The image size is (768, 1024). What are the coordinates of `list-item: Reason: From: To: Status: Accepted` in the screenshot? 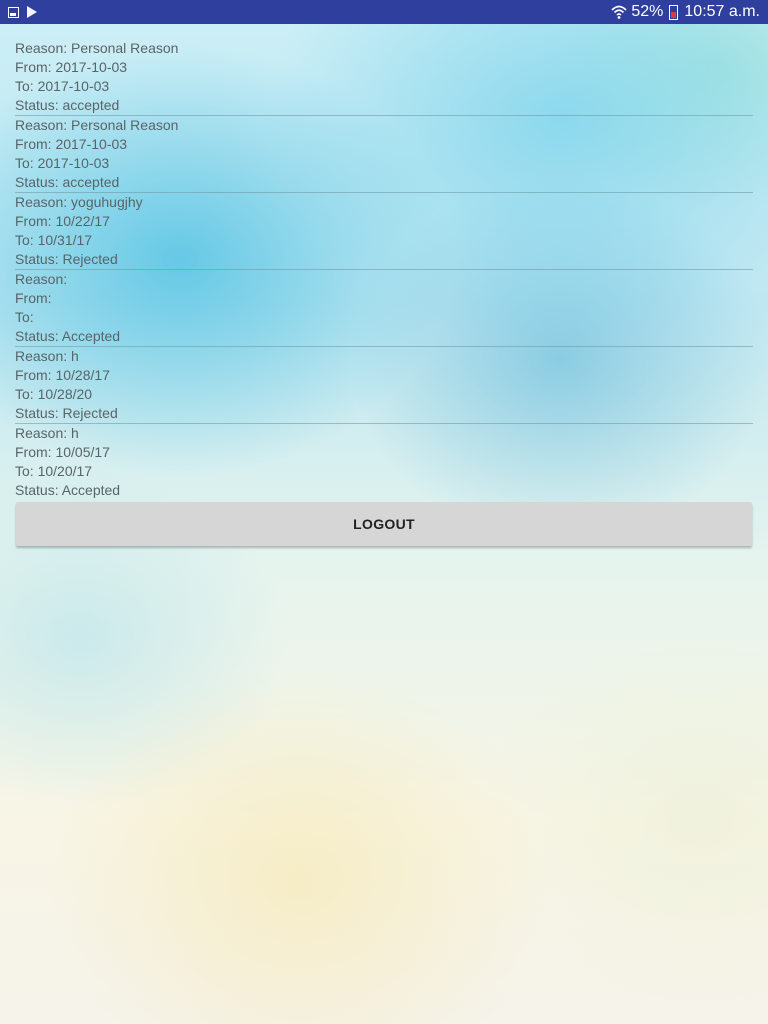 It's located at (384, 308).